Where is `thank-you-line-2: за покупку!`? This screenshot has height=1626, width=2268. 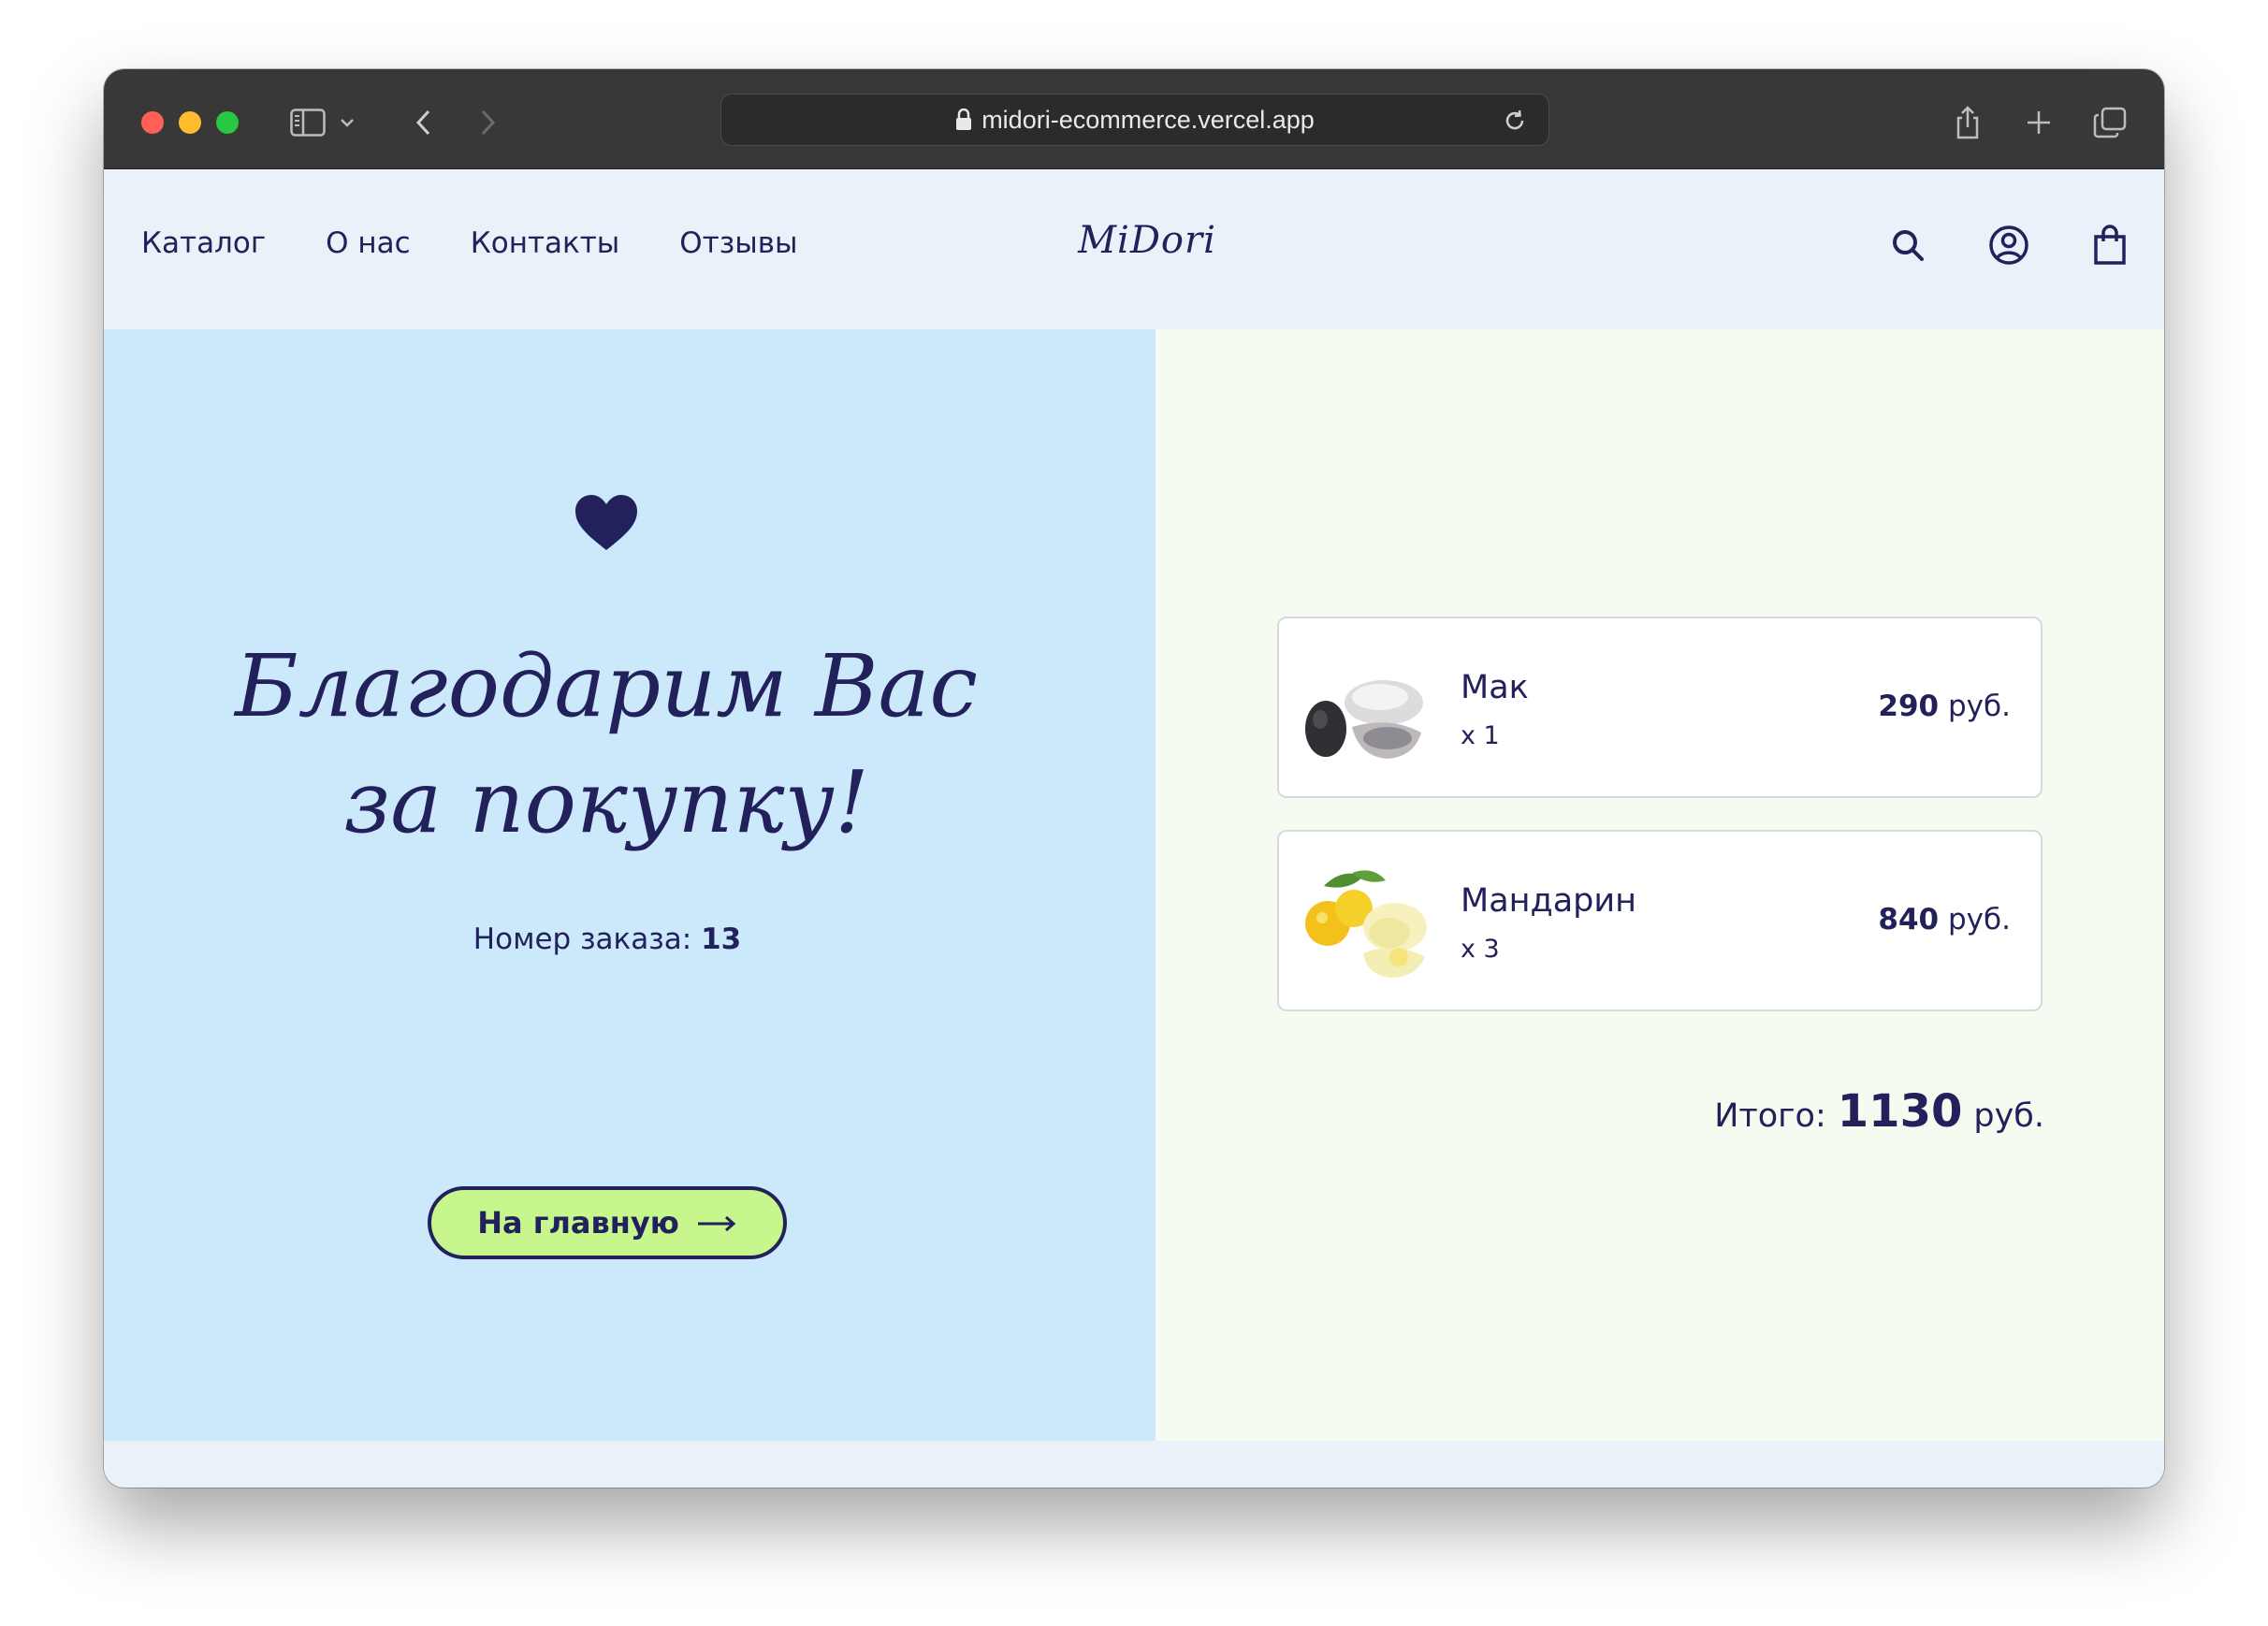 thank-you-line-2: за покупку! is located at coordinates (606, 802).